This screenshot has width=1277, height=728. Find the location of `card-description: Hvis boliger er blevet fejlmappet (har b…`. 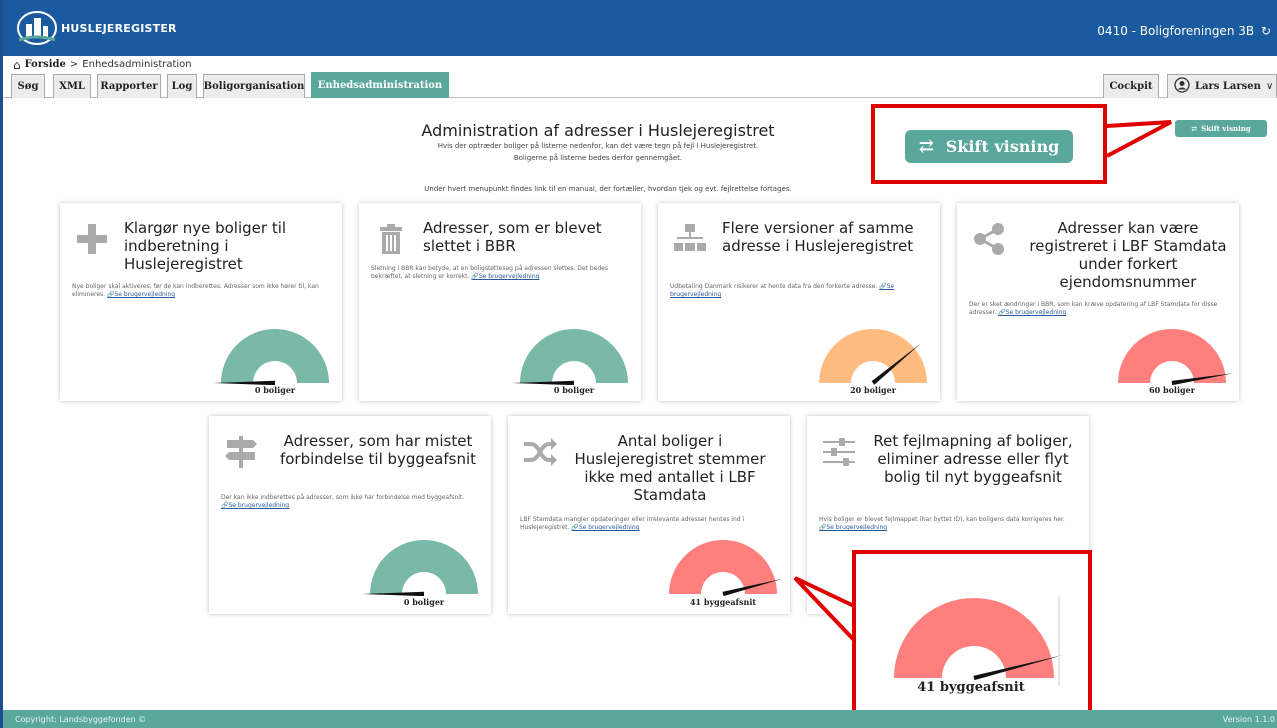

card-description: Hvis boliger er blevet fejlmappet (har b… is located at coordinates (942, 523).